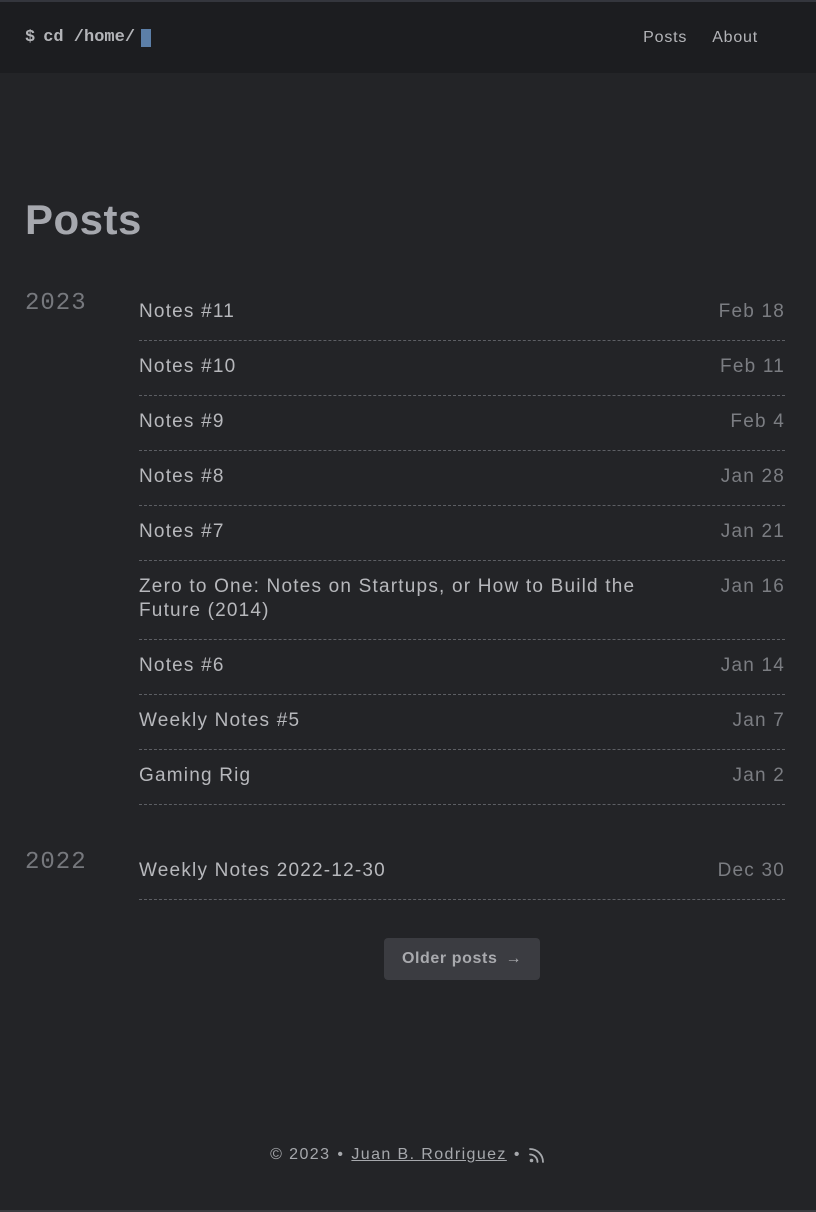 Image resolution: width=816 pixels, height=1212 pixels. Describe the element at coordinates (182, 532) in the screenshot. I see `post-title-link: Notes #7` at that location.